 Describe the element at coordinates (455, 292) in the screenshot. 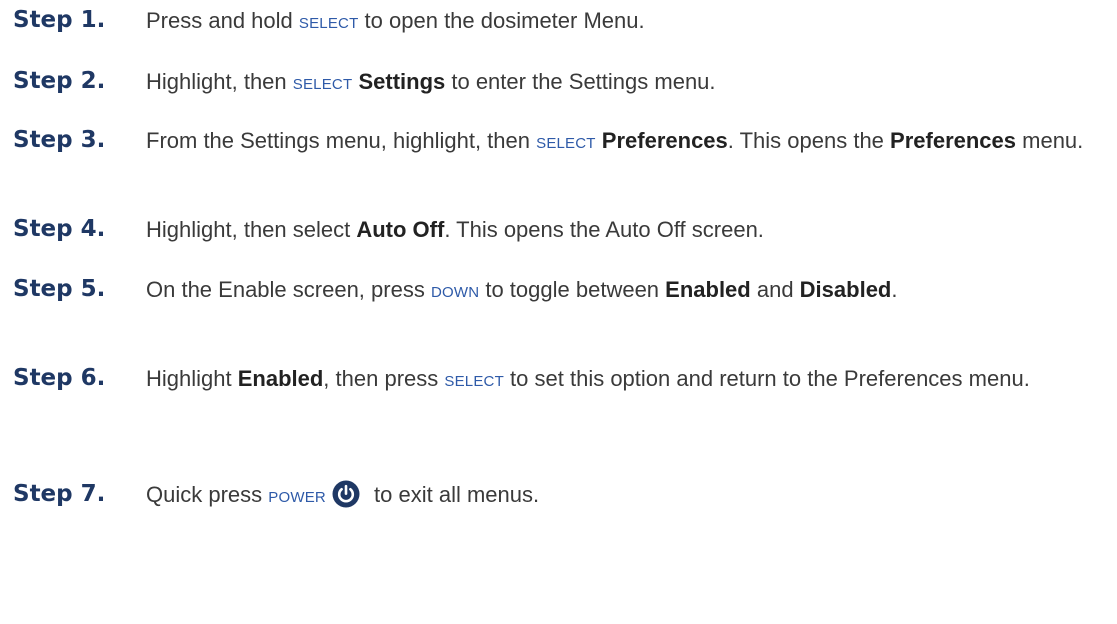

I see `down-key-label: DOWN` at that location.